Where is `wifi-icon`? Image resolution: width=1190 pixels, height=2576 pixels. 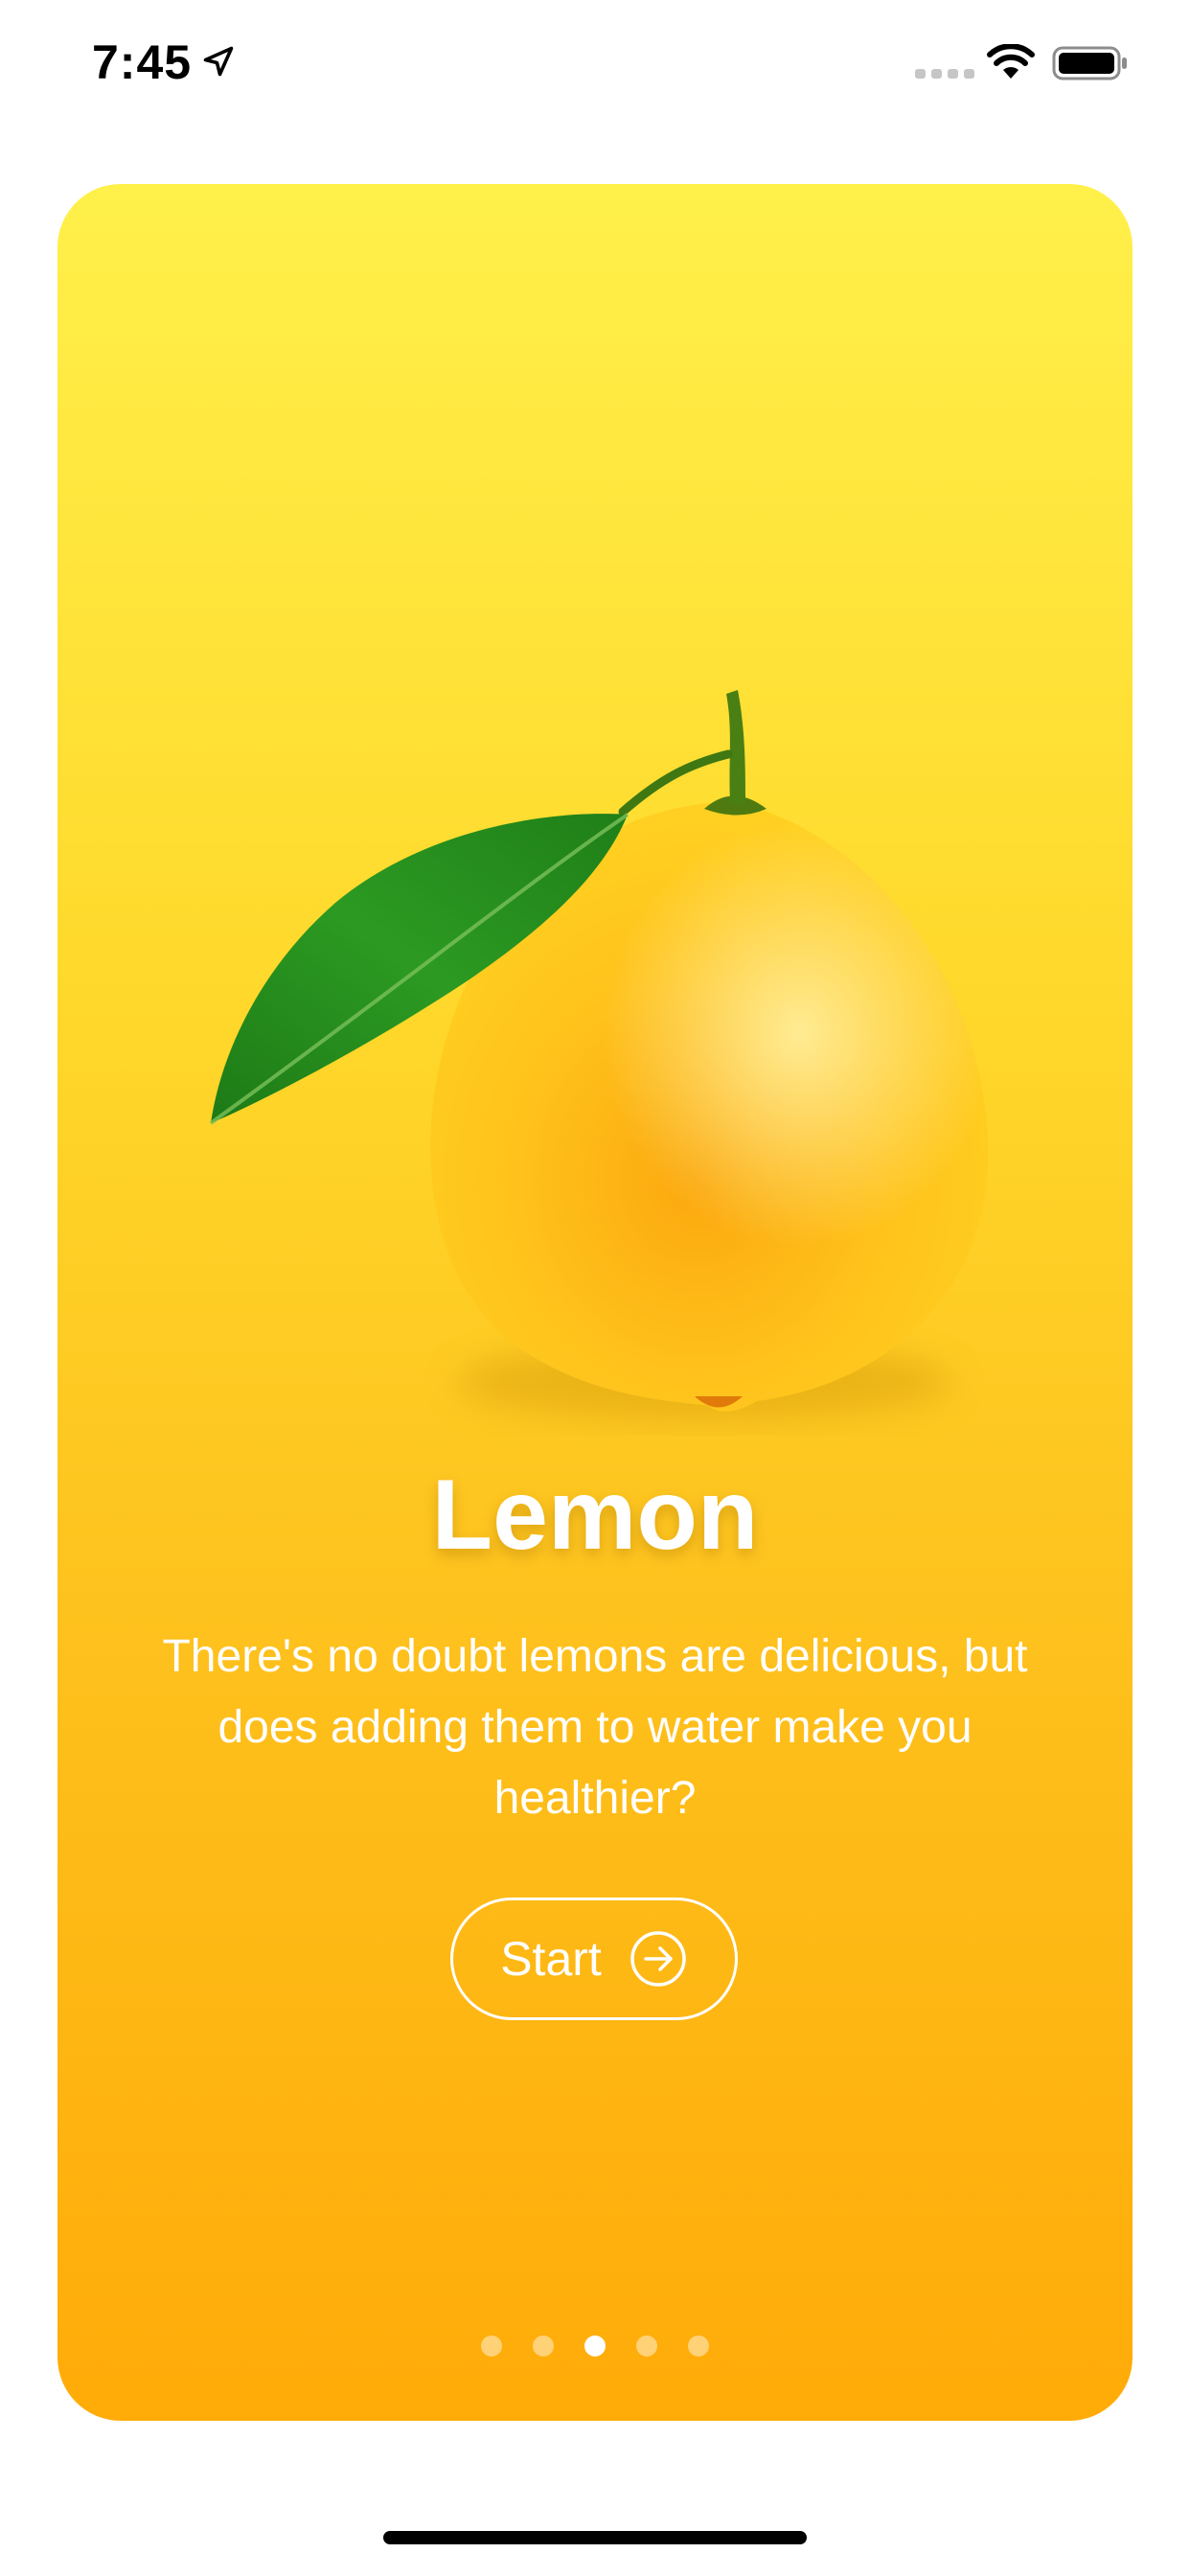
wifi-icon is located at coordinates (1011, 62).